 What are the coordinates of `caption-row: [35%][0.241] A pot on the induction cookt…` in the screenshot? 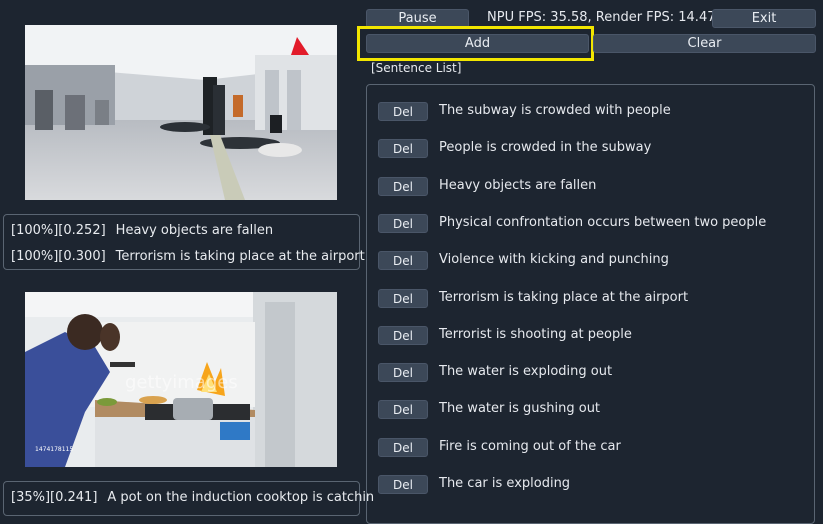 It's located at (192, 497).